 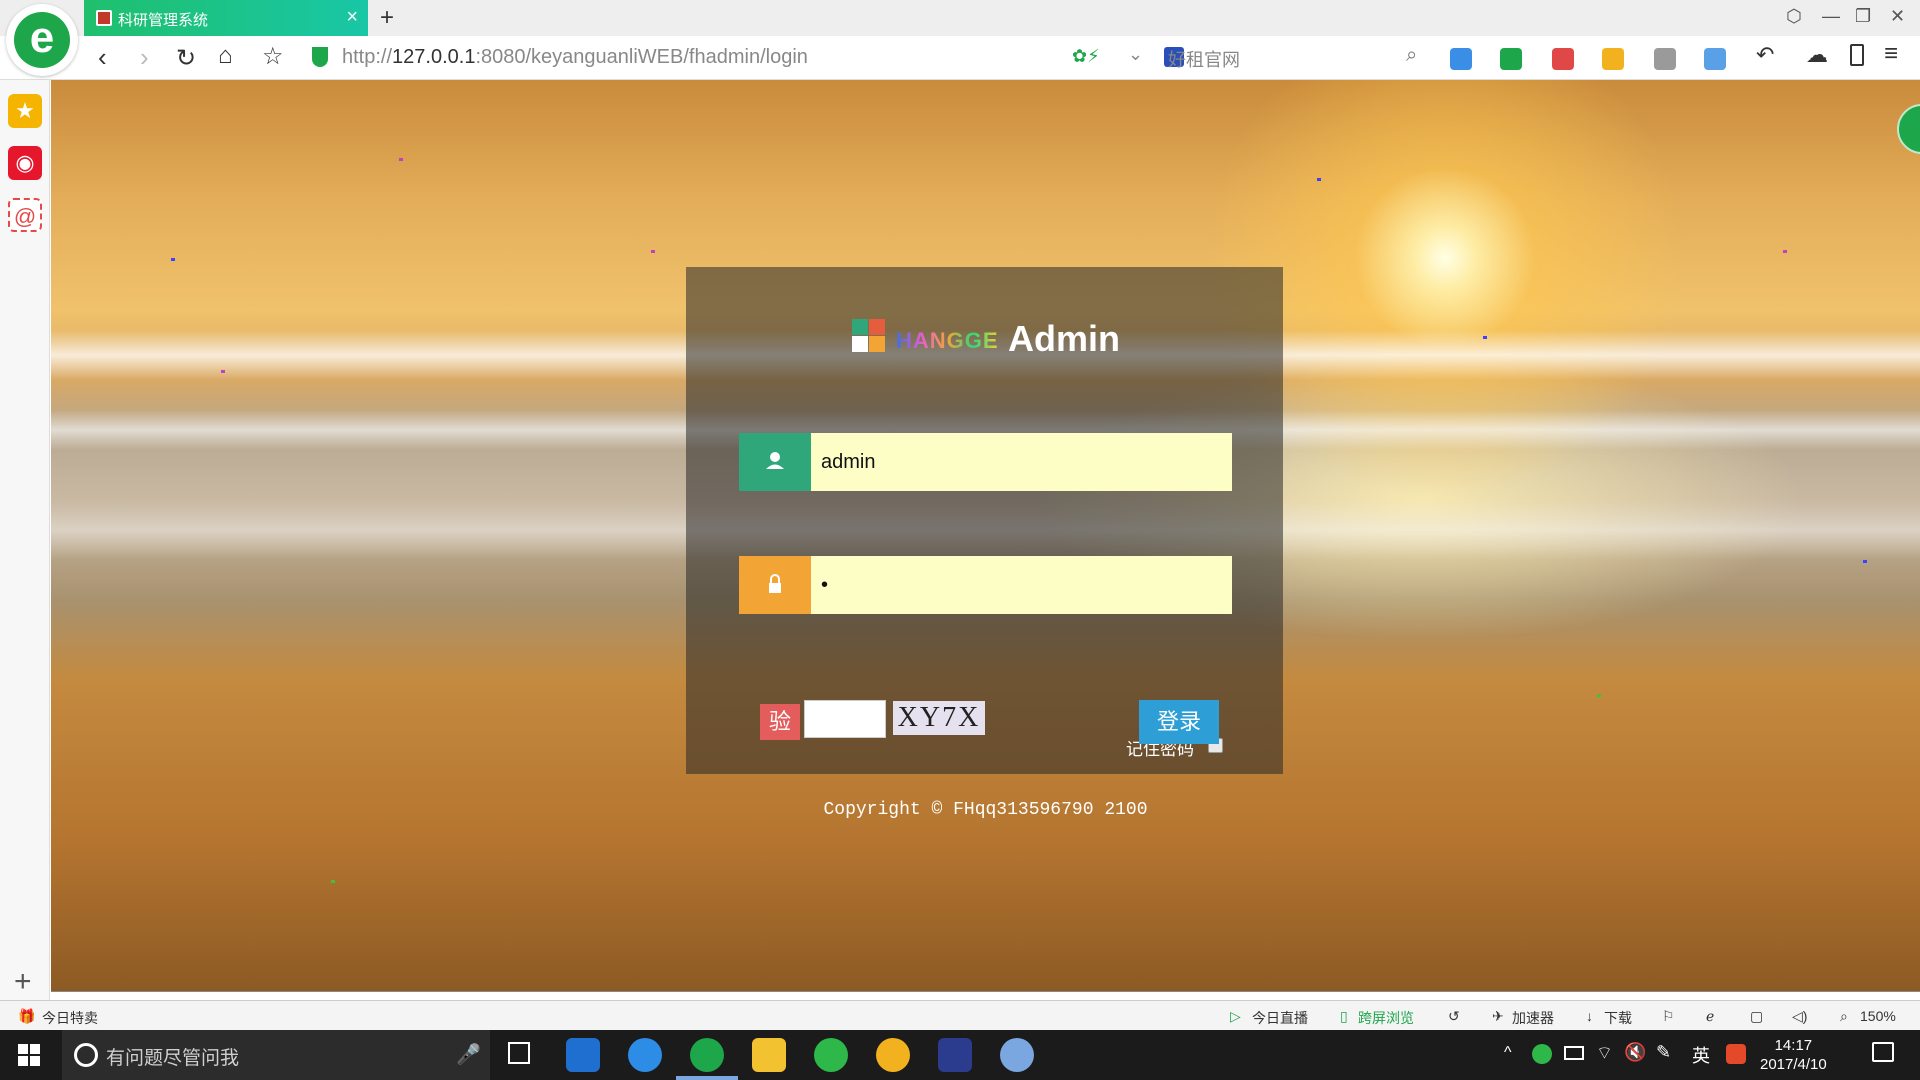 What do you see at coordinates (1765, 55) in the screenshot?
I see `undo-icon: ↶` at bounding box center [1765, 55].